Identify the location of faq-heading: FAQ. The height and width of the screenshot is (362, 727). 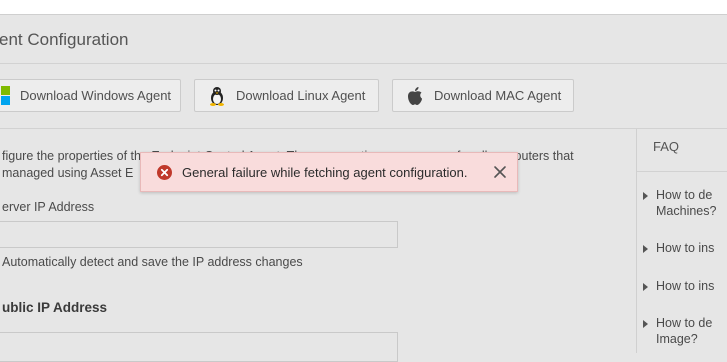
(666, 146).